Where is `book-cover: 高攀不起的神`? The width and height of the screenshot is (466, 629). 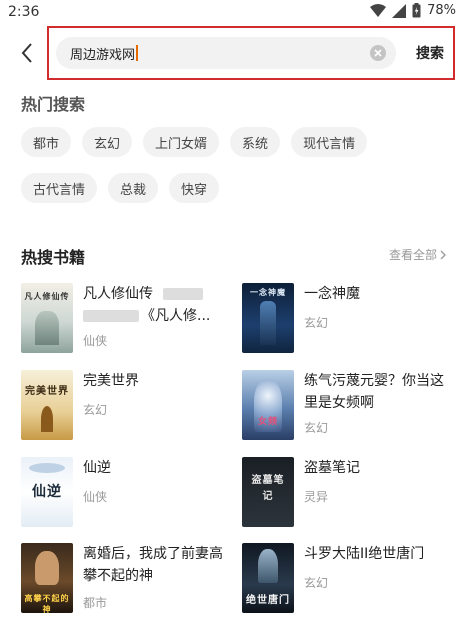
book-cover: 高攀不起的神 is located at coordinates (47, 578).